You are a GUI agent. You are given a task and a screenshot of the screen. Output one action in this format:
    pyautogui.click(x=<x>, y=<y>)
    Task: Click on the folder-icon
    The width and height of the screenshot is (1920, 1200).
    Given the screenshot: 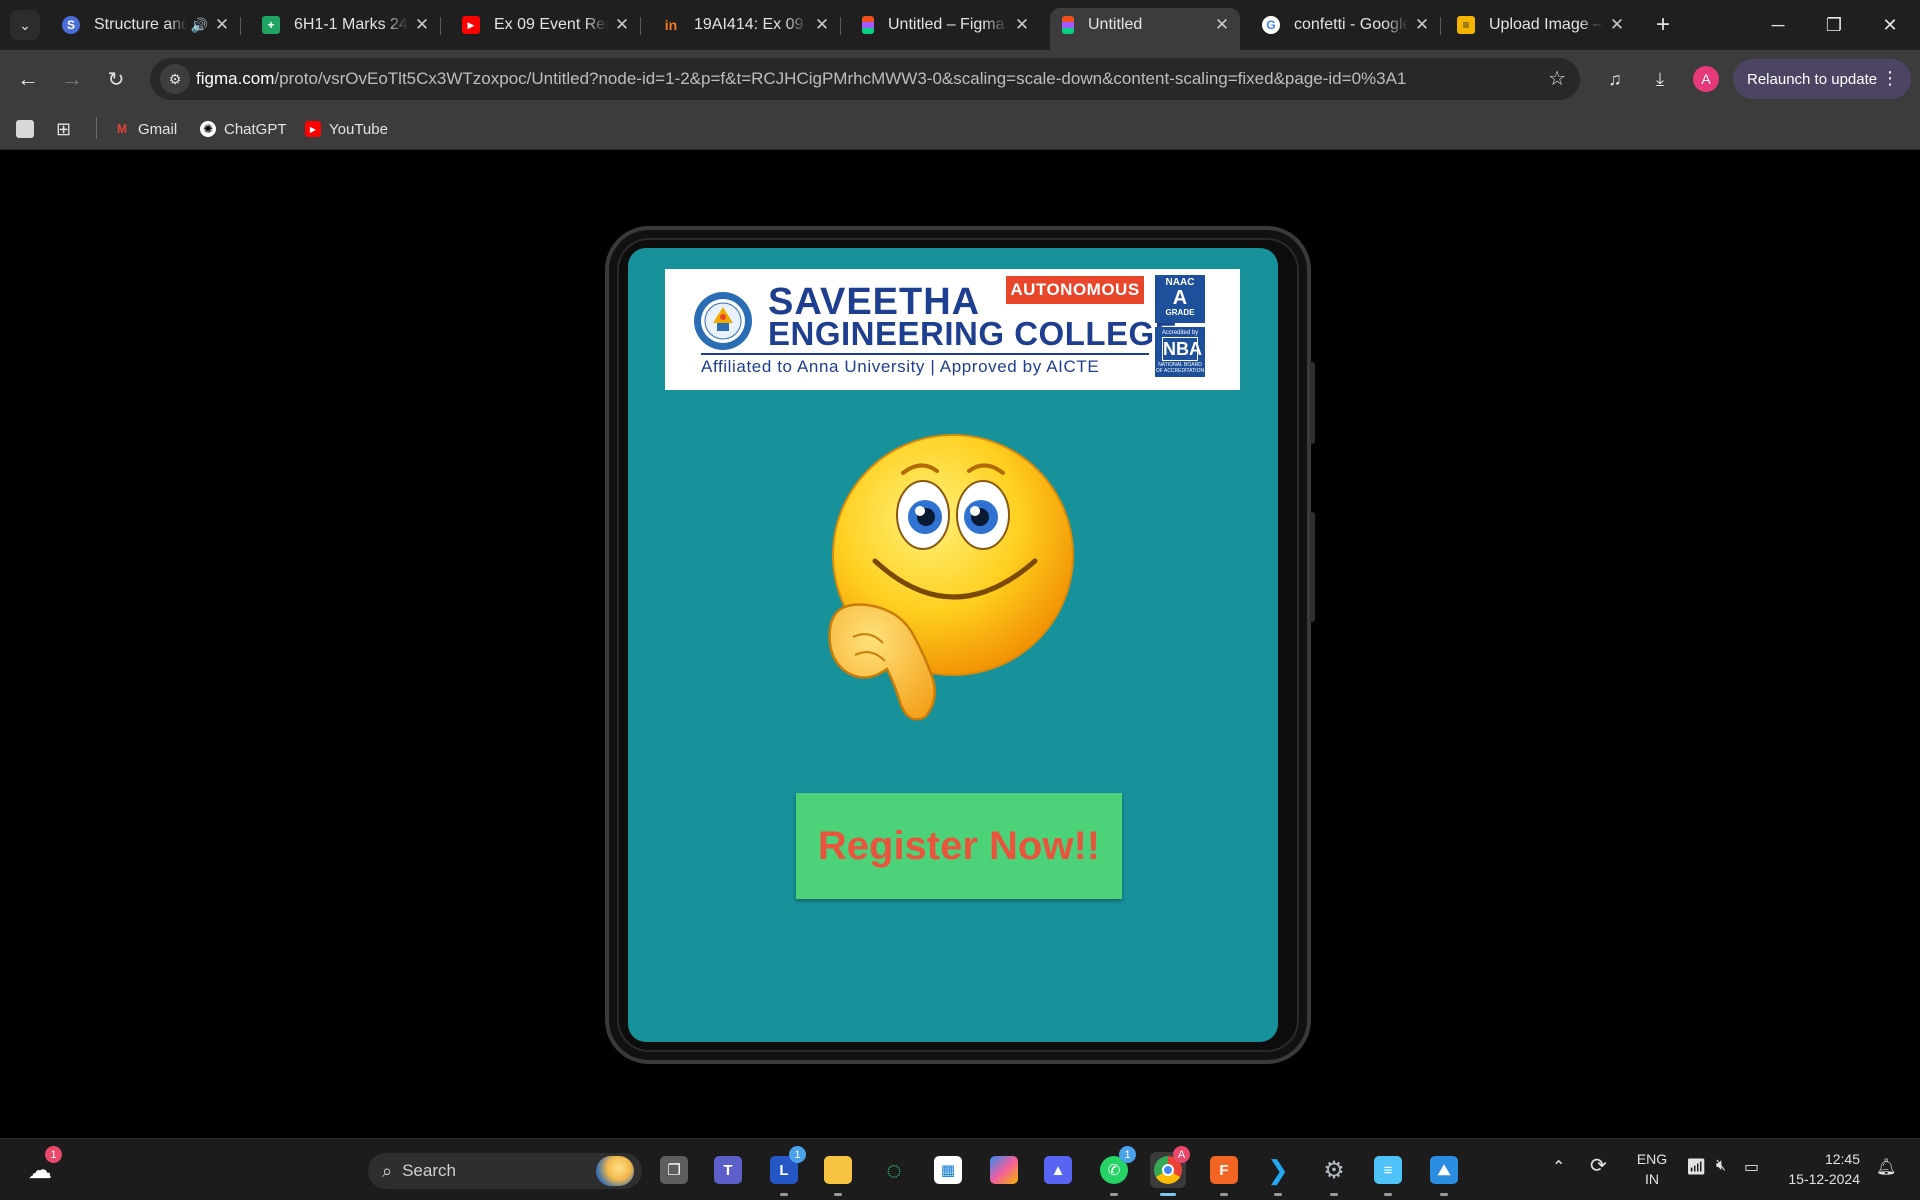 What is the action you would take?
    pyautogui.click(x=838, y=1170)
    